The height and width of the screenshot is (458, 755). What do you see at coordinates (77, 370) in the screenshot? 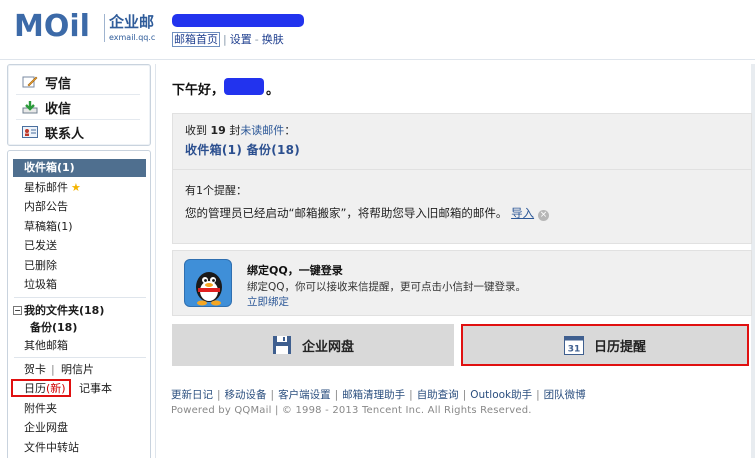
I see `nav-postcard: 明信片` at bounding box center [77, 370].